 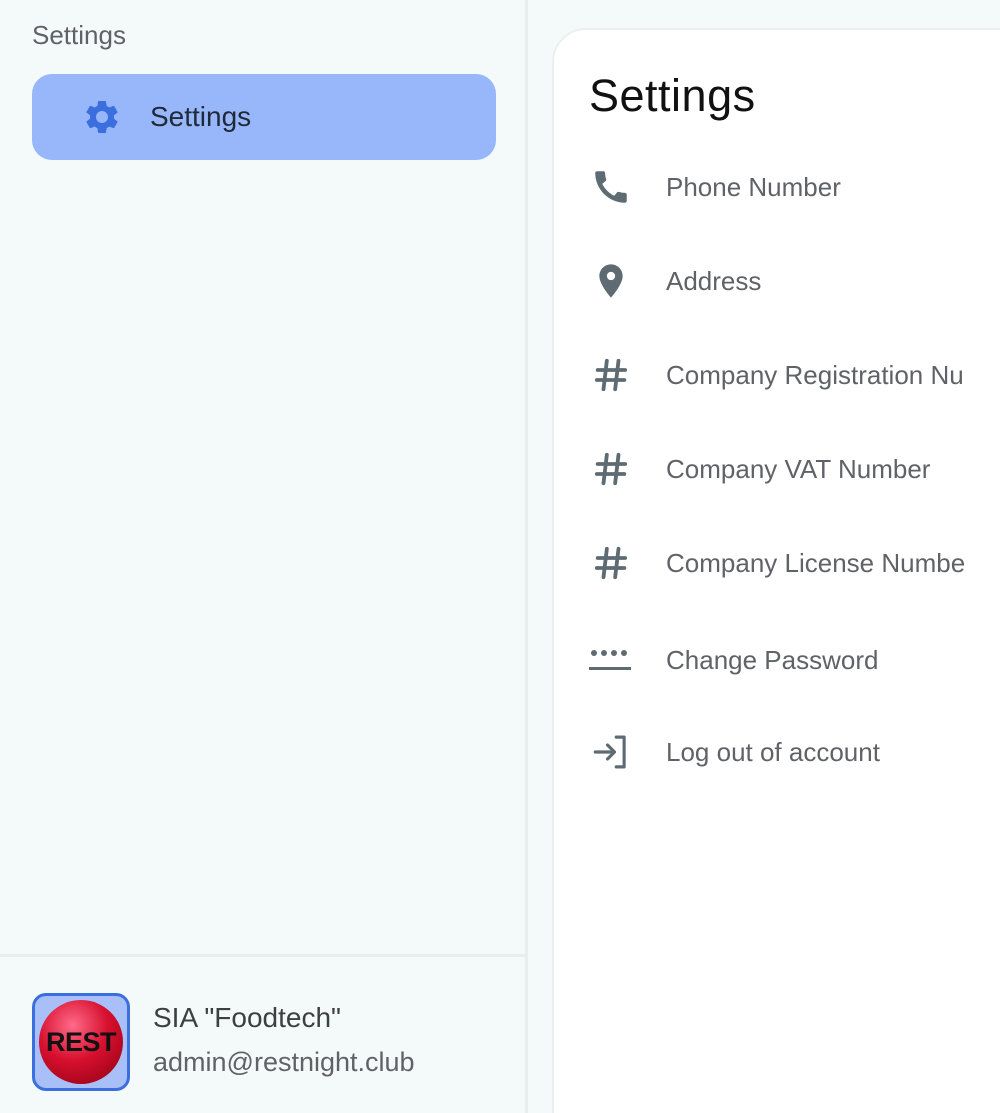 I want to click on location-pin-icon, so click(x=611, y=281).